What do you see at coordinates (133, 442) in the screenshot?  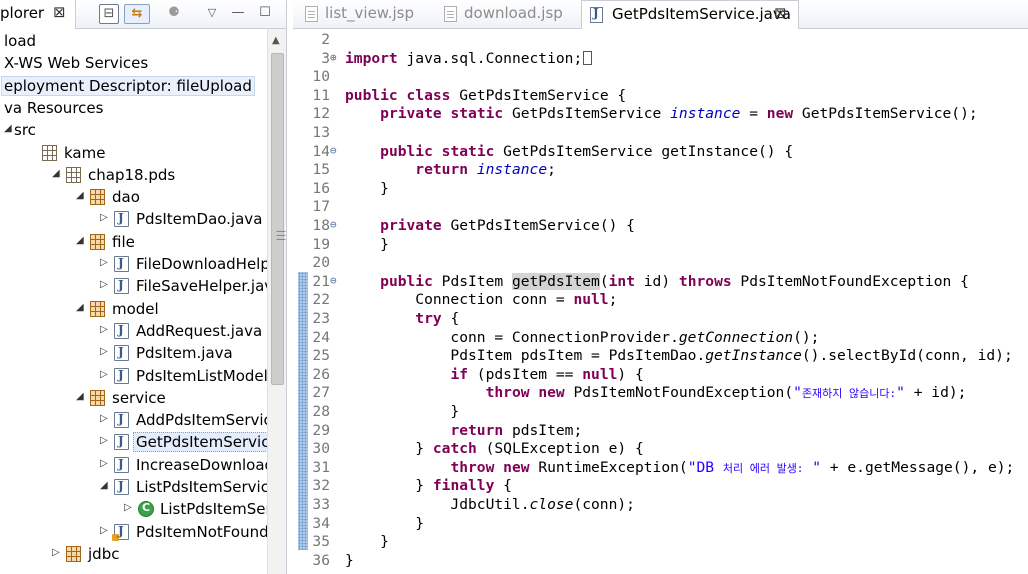 I see `tree-item: ▷ GetPdsItemService.java` at bounding box center [133, 442].